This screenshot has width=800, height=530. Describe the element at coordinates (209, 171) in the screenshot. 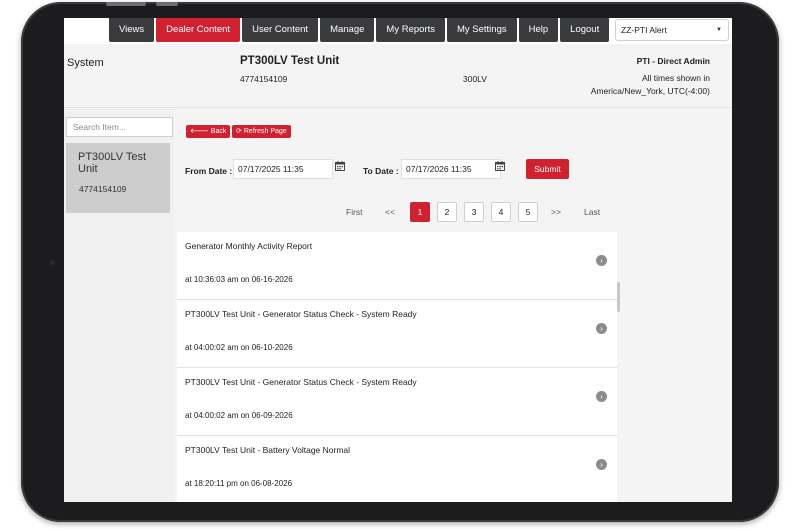

I see `from-date-label: From Date :` at that location.